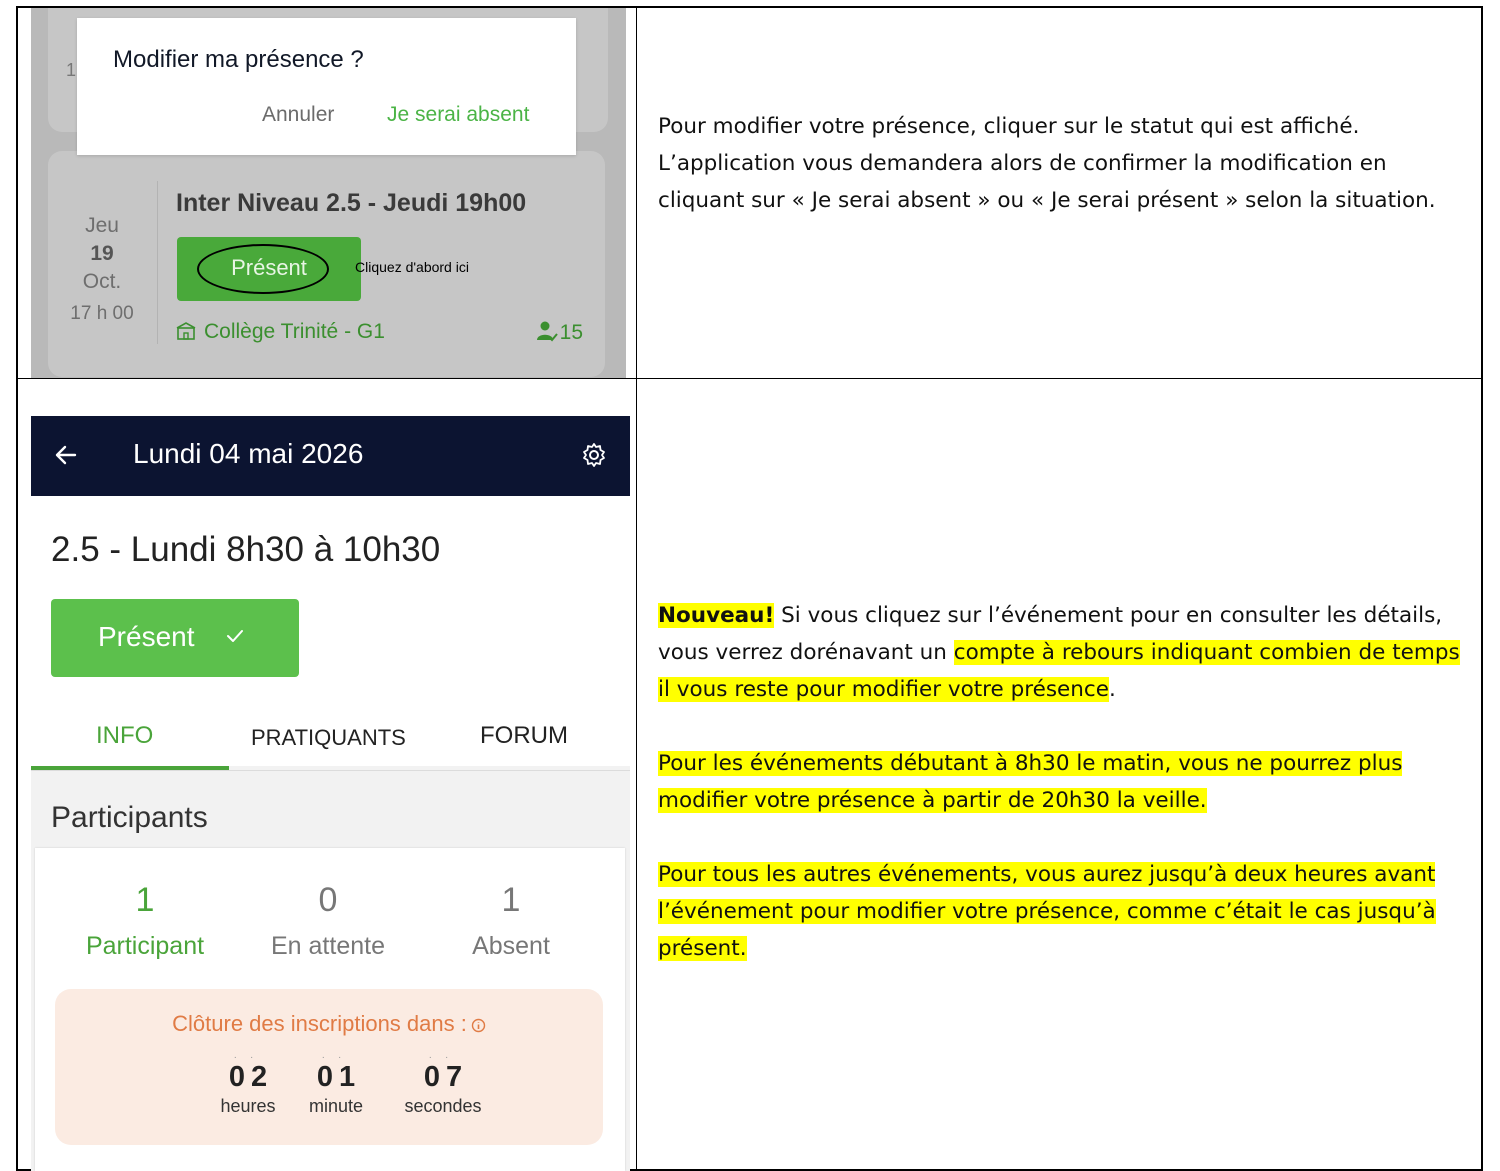  I want to click on app-header: Lundi 04 mai 2026, so click(330, 456).